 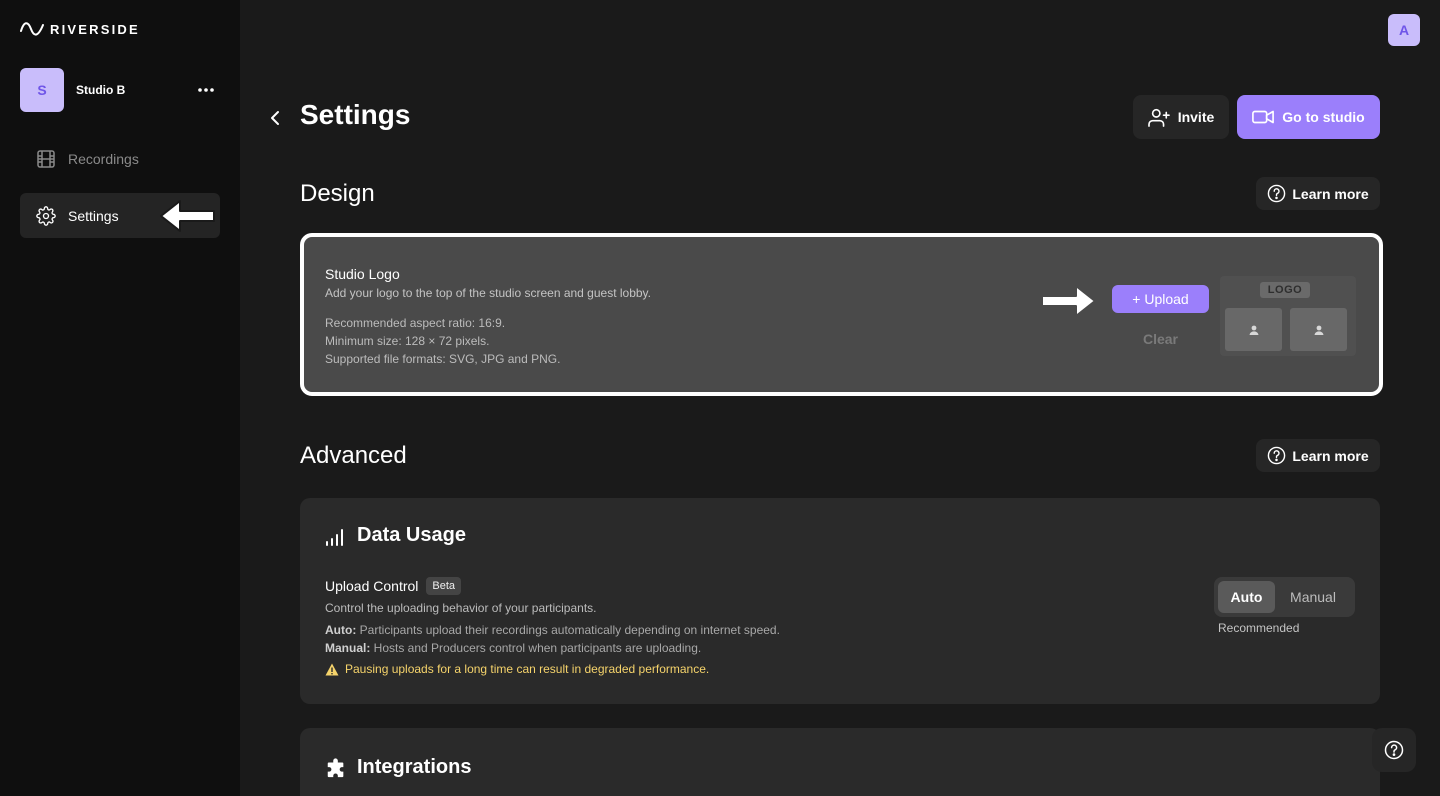 What do you see at coordinates (414, 767) in the screenshot?
I see `integrations-title: Integrations` at bounding box center [414, 767].